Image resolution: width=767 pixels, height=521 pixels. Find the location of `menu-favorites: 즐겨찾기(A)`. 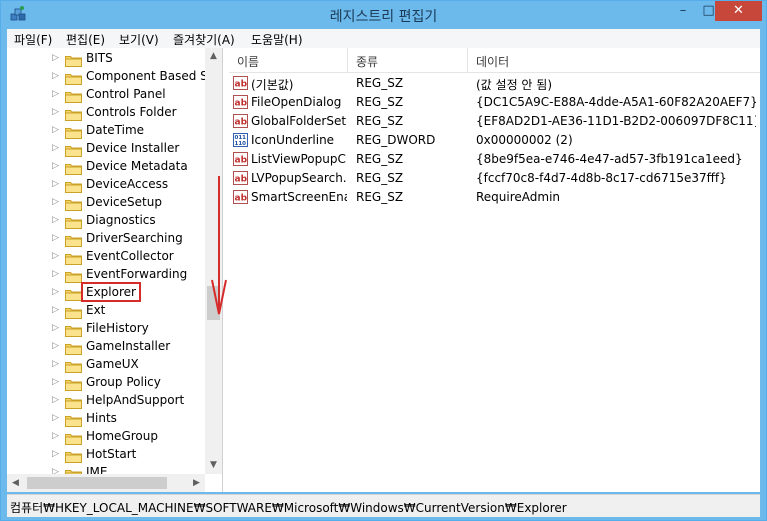

menu-favorites: 즐겨찾기(A) is located at coordinates (204, 39).